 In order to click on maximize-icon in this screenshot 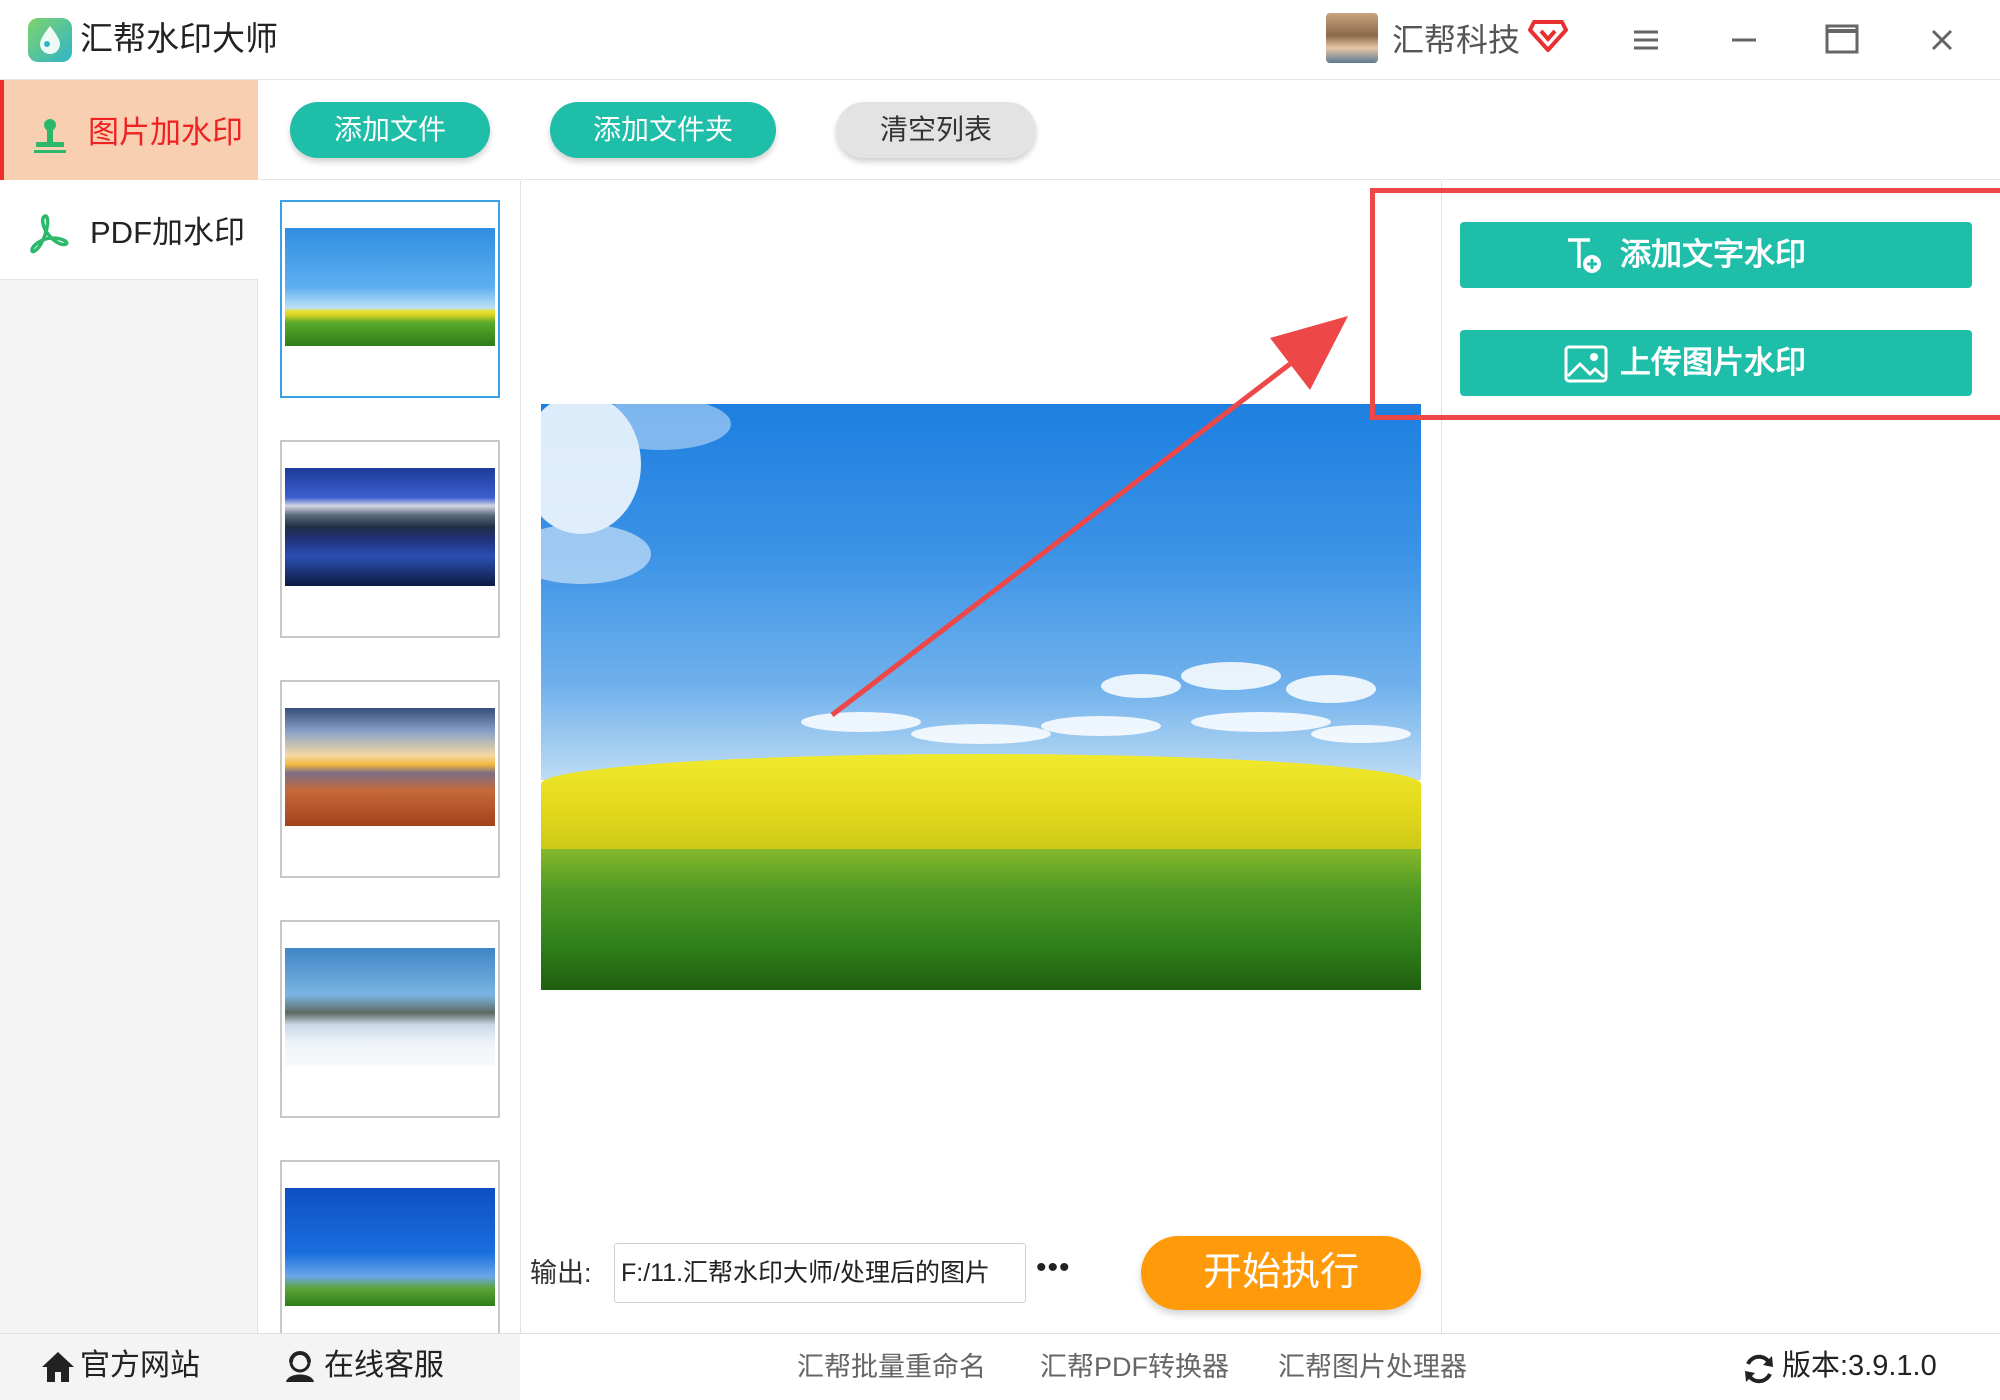, I will do `click(1842, 40)`.